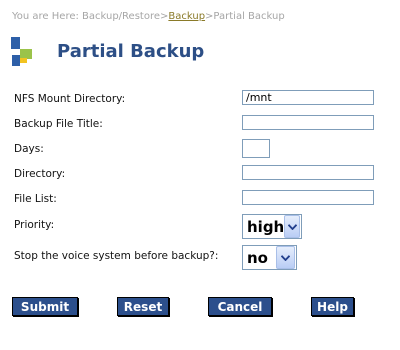  I want to click on breadcrumb-current: >Partial Backup, so click(245, 16).